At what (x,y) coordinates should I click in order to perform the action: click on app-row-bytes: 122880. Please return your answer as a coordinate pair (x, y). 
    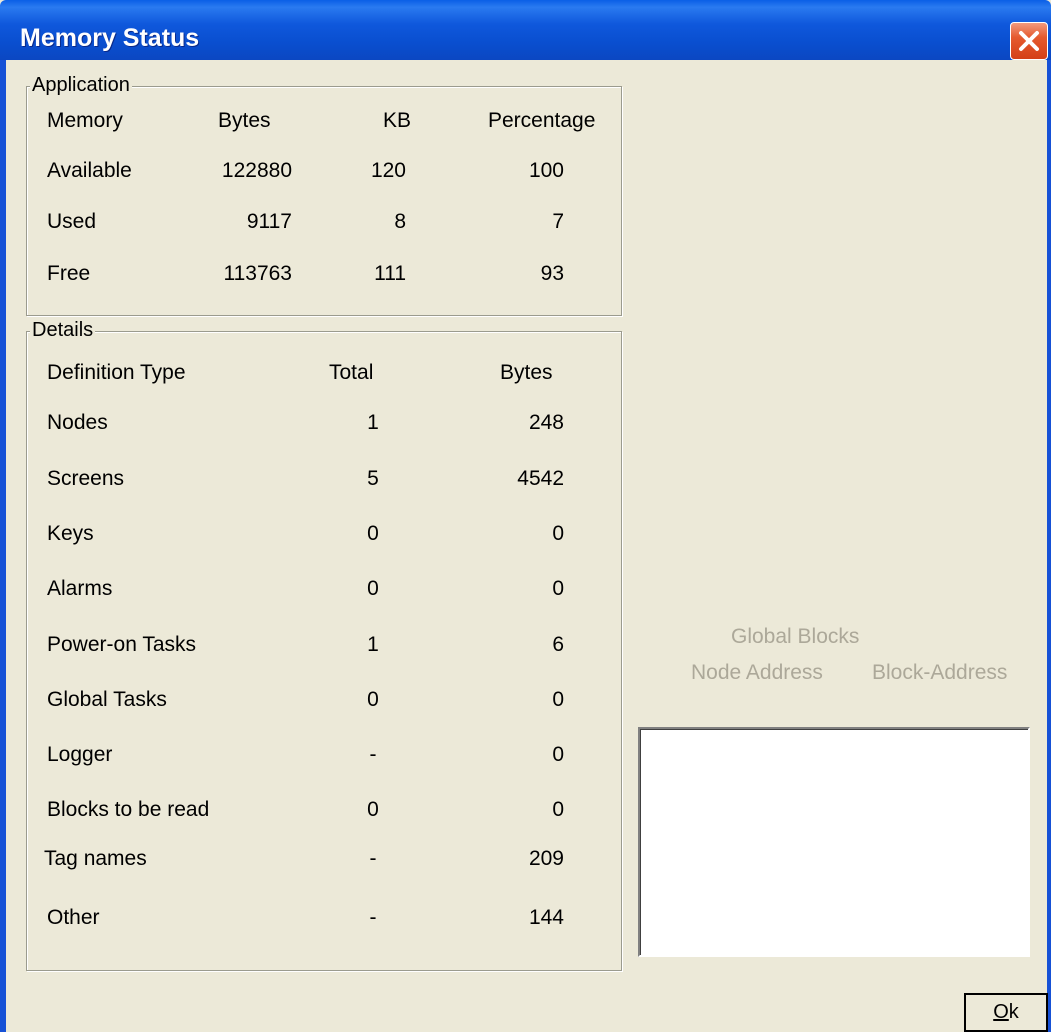
    Looking at the image, I should click on (256, 170).